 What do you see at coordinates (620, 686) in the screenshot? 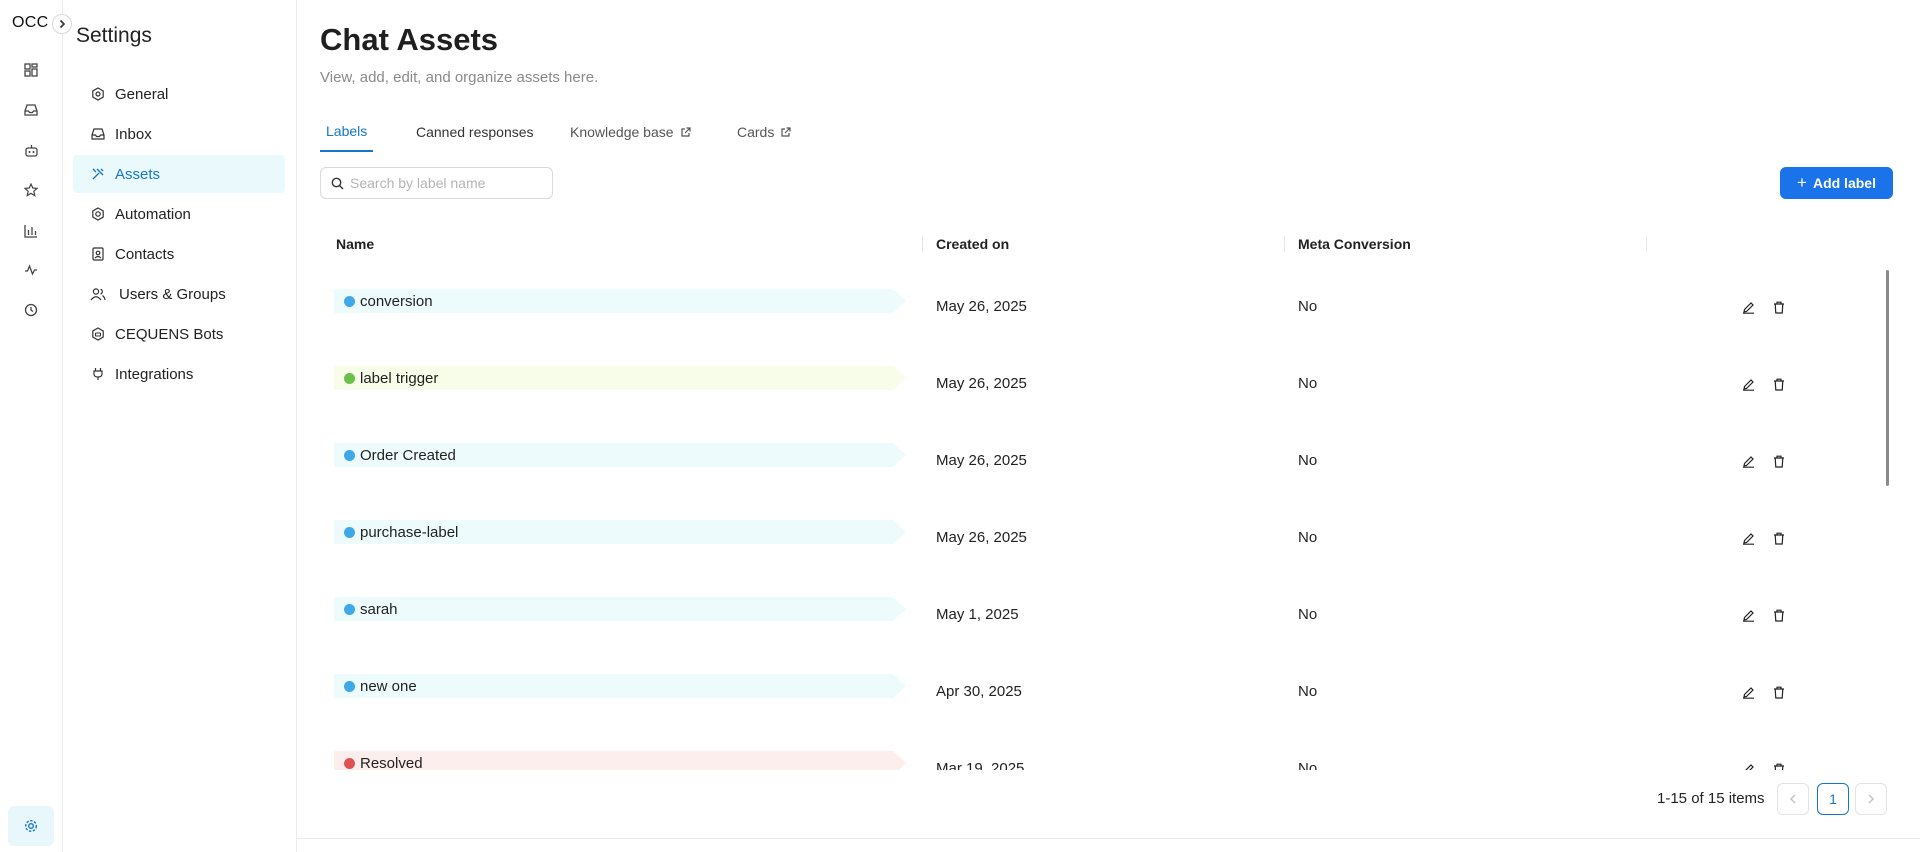
I see `label-chip: new one` at bounding box center [620, 686].